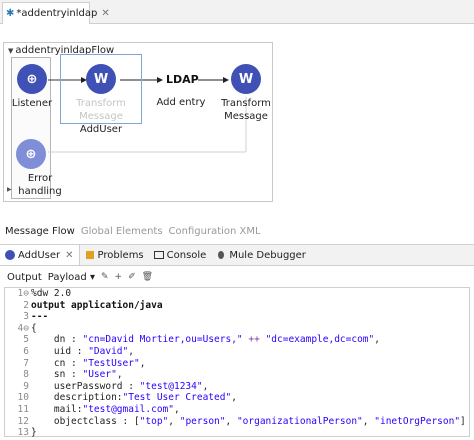 The height and width of the screenshot is (440, 474). Describe the element at coordinates (237, 352) in the screenshot. I see `code-line: 6 uid : "David",` at that location.